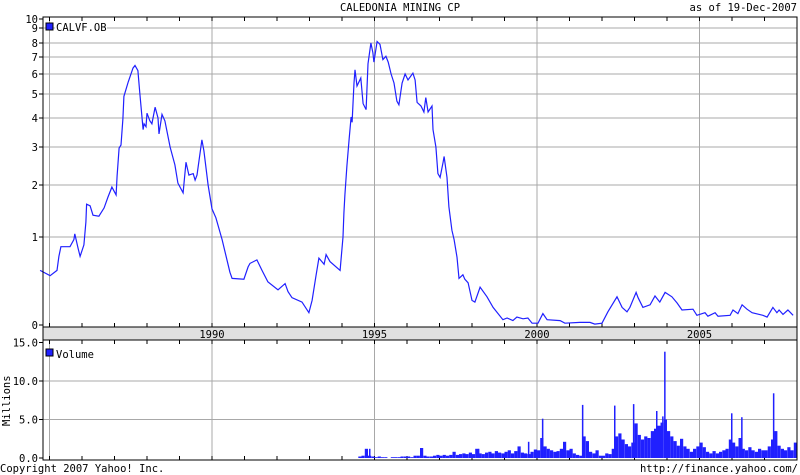 This screenshot has height=475, width=800. What do you see at coordinates (420, 333) in the screenshot?
I see `date-band` at bounding box center [420, 333].